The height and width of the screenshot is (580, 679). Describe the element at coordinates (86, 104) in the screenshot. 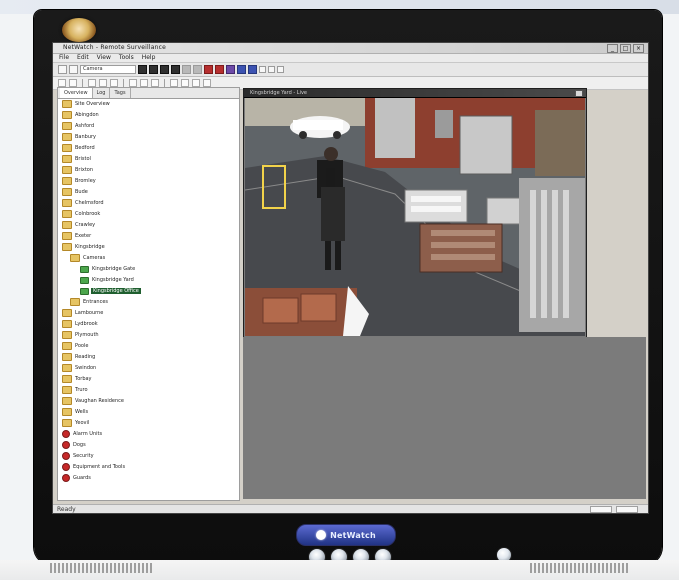

I see `tree-item: Site Overview` at that location.